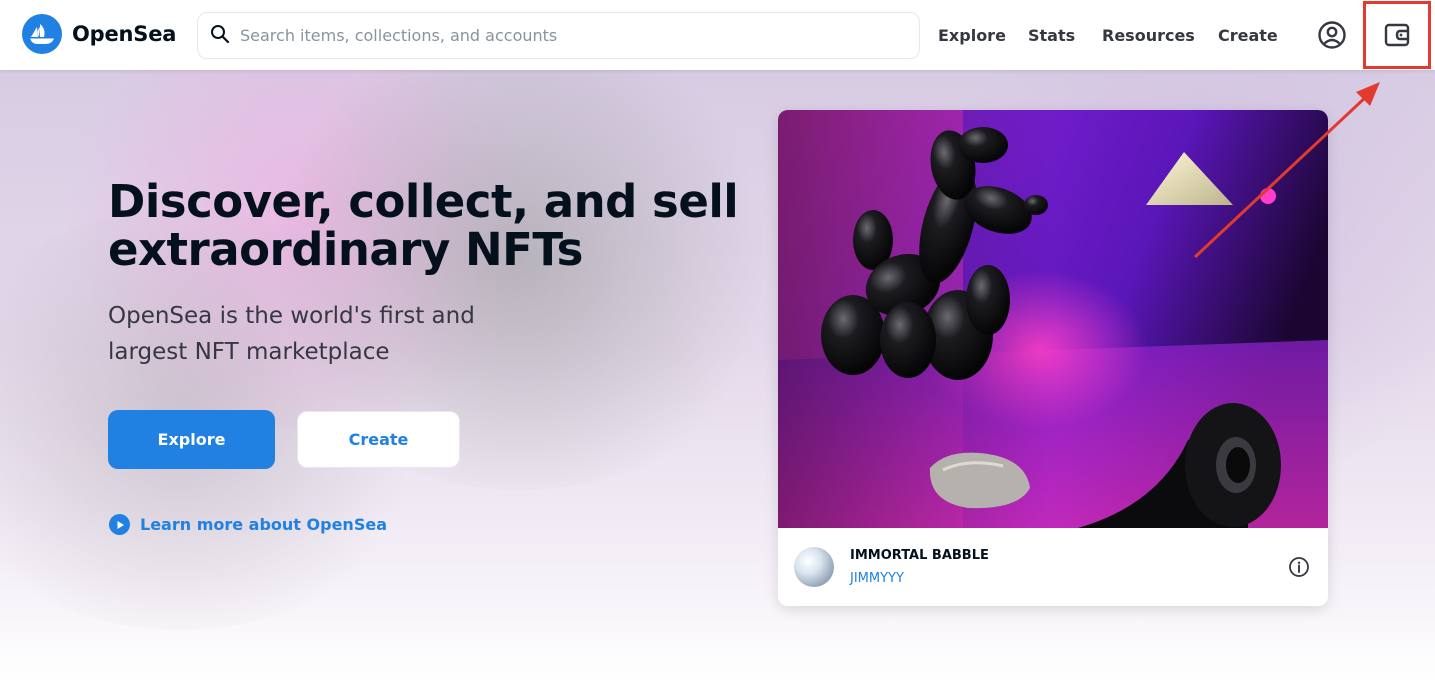  I want to click on opensea-boat-icon, so click(42, 34).